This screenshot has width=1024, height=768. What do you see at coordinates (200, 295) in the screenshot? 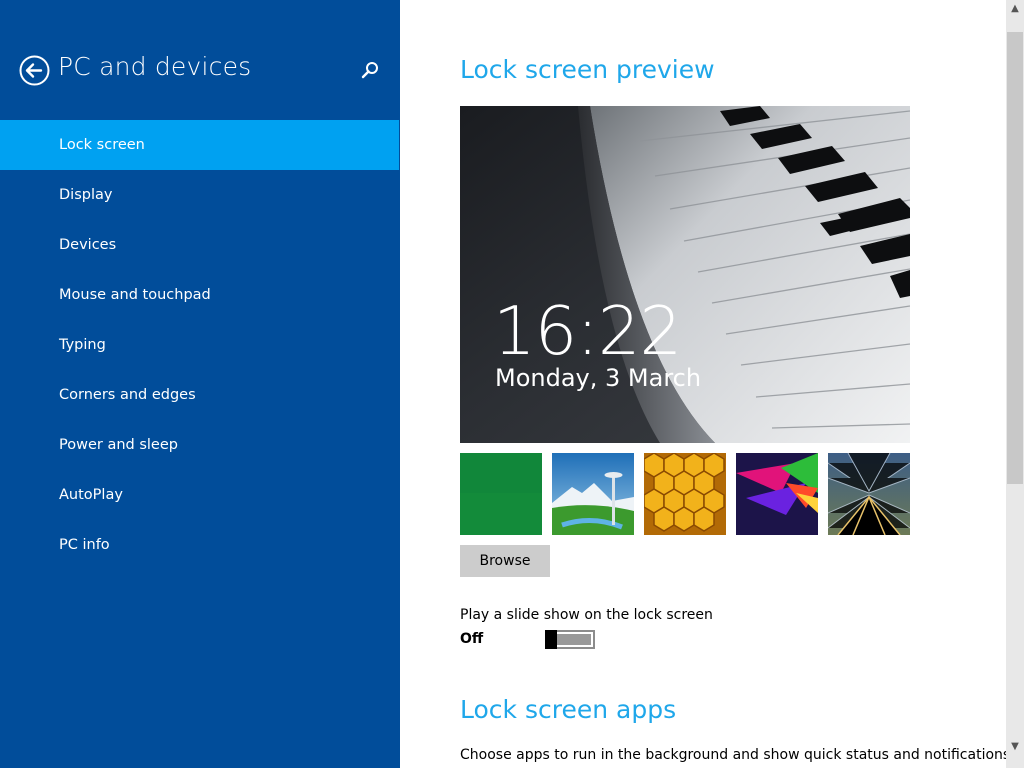
I see `sidebar-item-mouse-and-touchpad: Mouse and touchpad` at bounding box center [200, 295].